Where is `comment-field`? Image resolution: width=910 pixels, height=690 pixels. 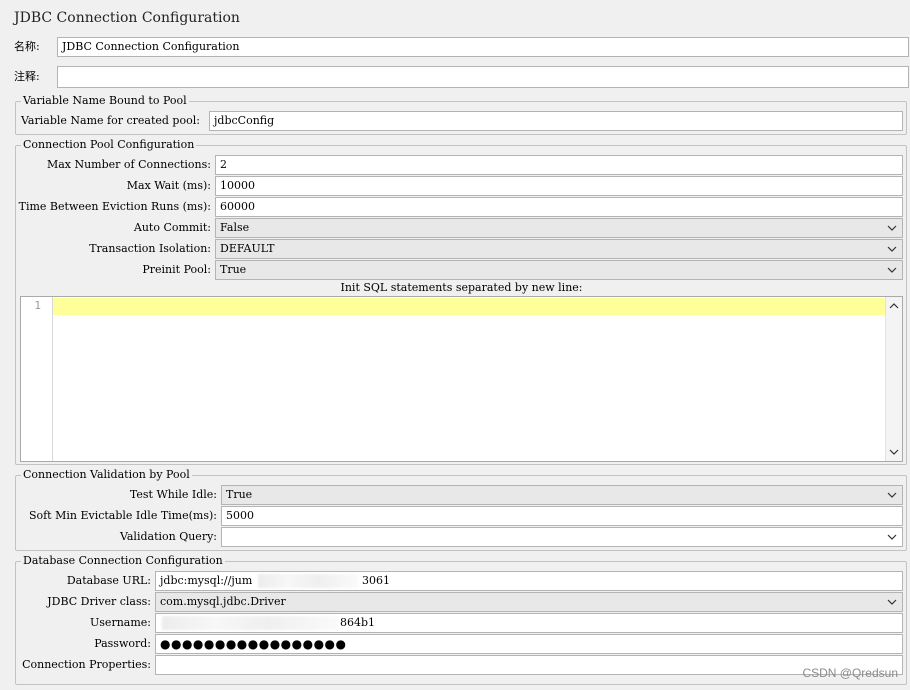 comment-field is located at coordinates (483, 77).